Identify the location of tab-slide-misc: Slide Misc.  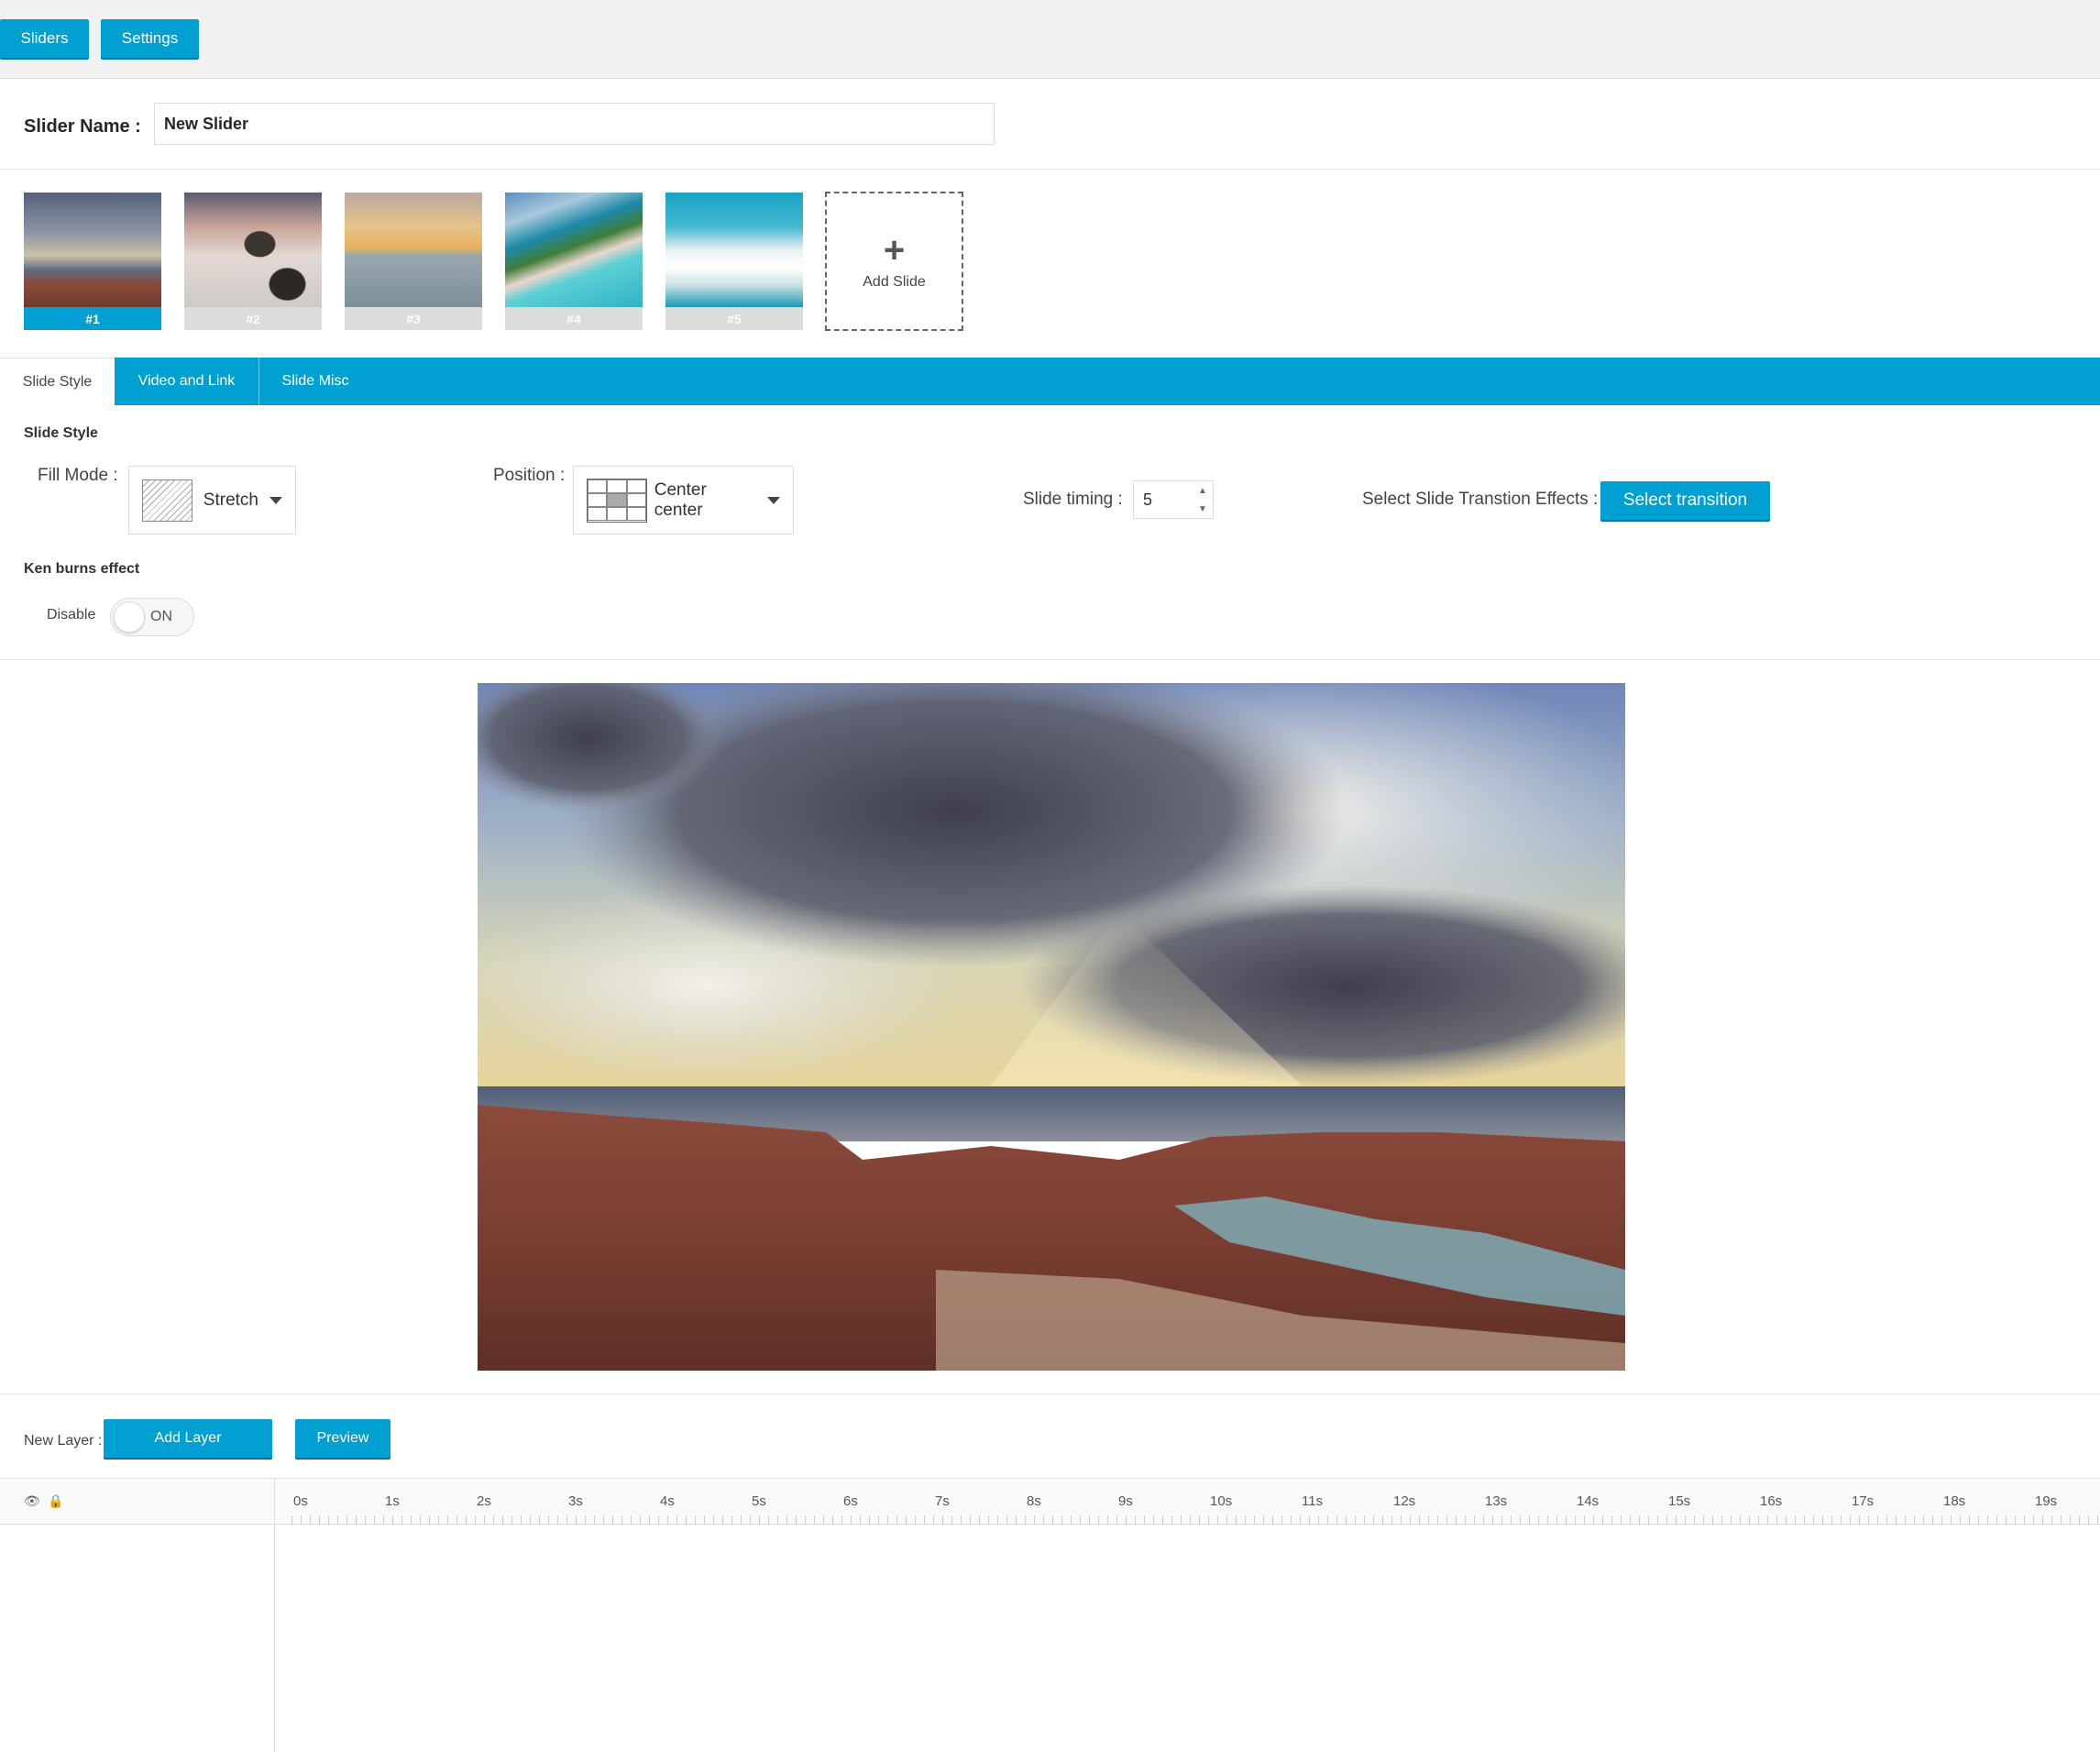
(315, 382).